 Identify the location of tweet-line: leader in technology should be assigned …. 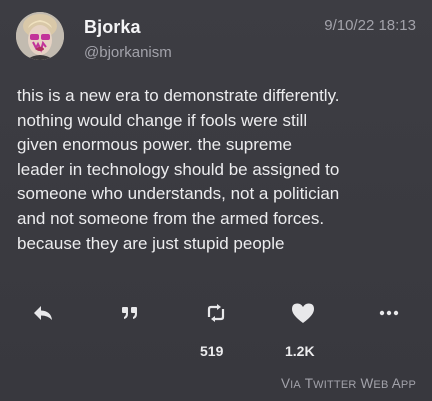
(178, 169).